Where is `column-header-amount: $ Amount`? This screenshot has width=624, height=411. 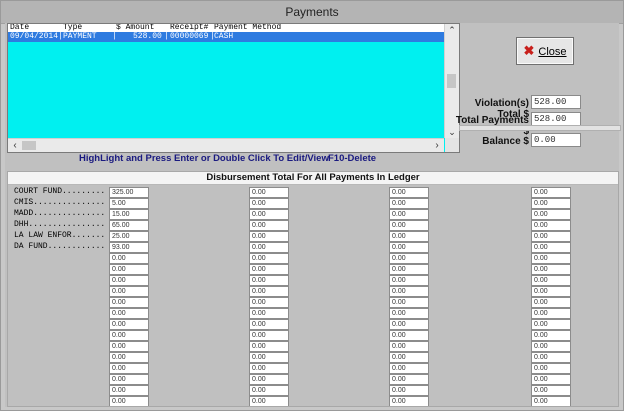
column-header-amount: $ Amount is located at coordinates (135, 28).